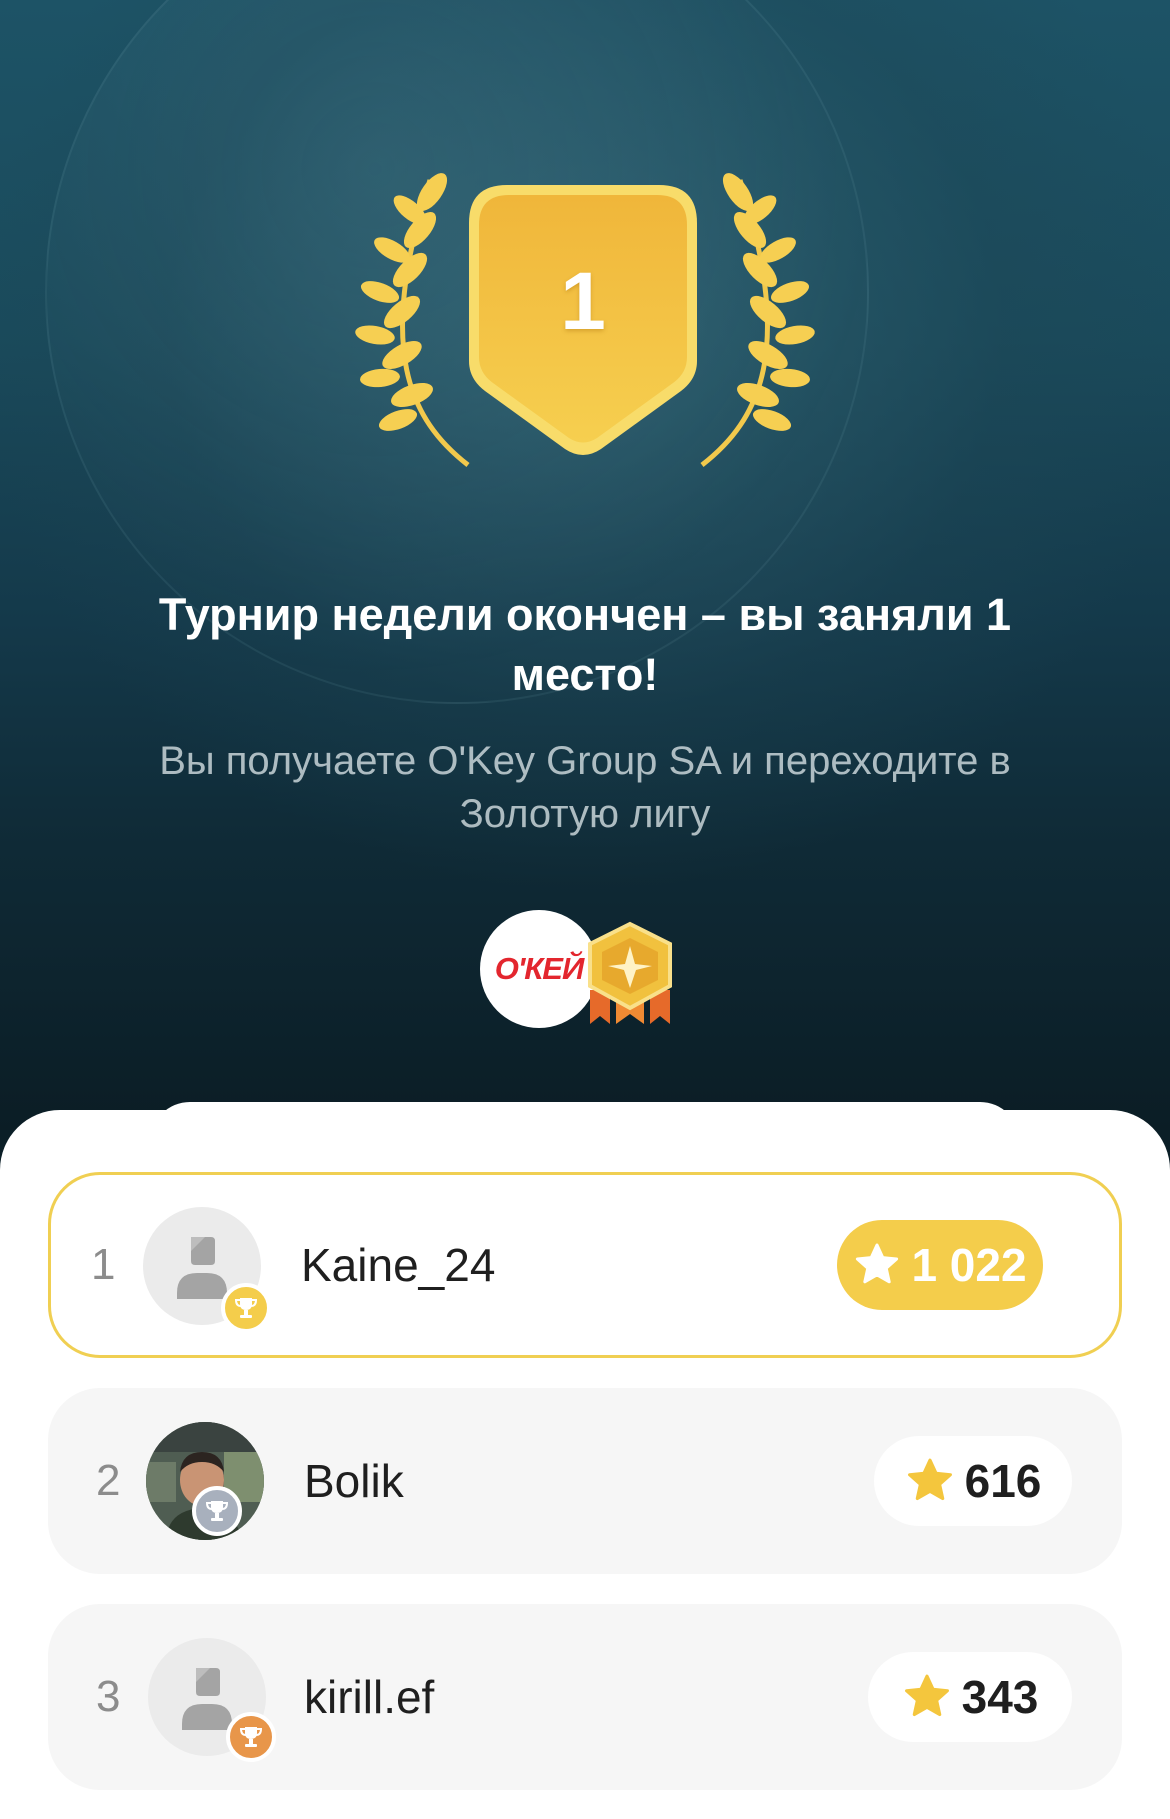 The height and width of the screenshot is (1819, 1170). What do you see at coordinates (585, 1265) in the screenshot?
I see `leaderboard-row-current-user: 1 Kaine_24 1 022` at bounding box center [585, 1265].